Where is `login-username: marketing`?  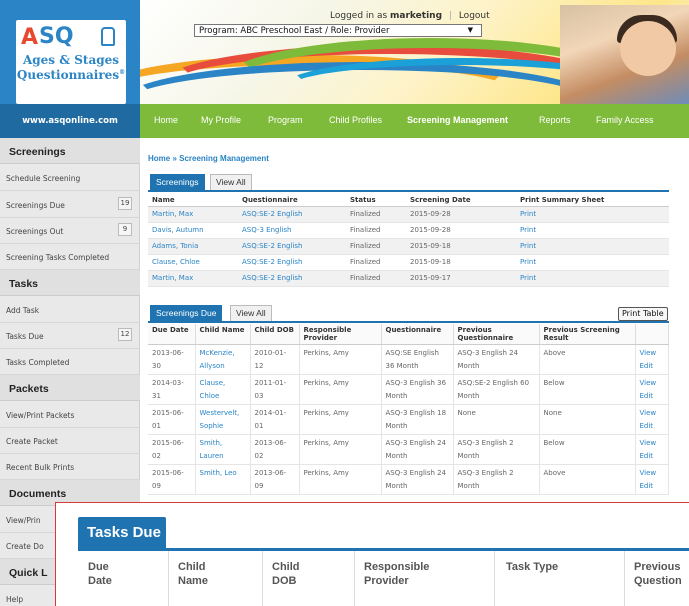 login-username: marketing is located at coordinates (416, 16).